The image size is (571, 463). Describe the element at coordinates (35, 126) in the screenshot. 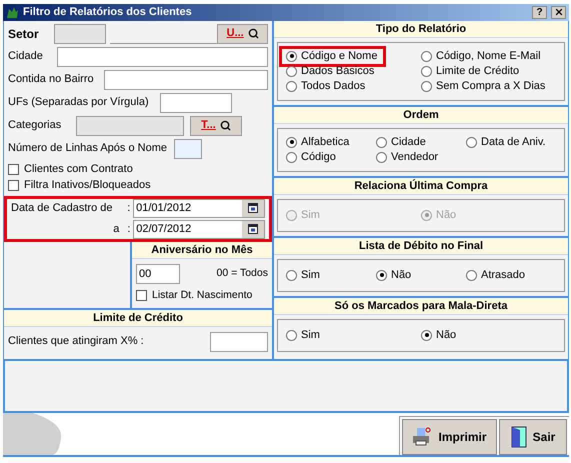

I see `field-label: Categorias` at that location.